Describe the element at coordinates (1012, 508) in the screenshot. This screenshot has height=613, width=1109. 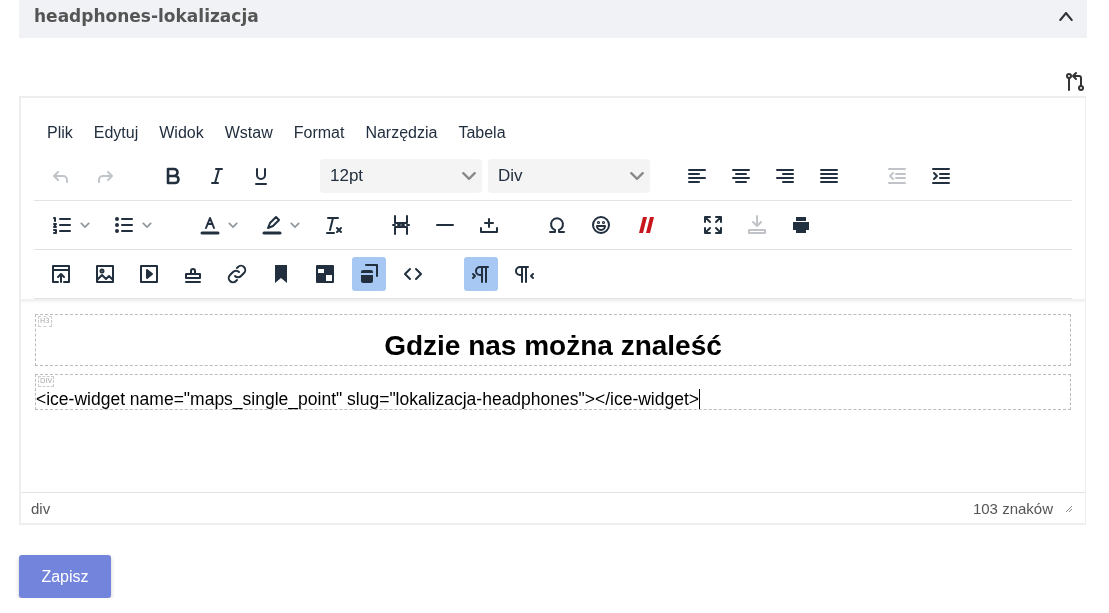
I see `character-count: 103 znaków` at that location.